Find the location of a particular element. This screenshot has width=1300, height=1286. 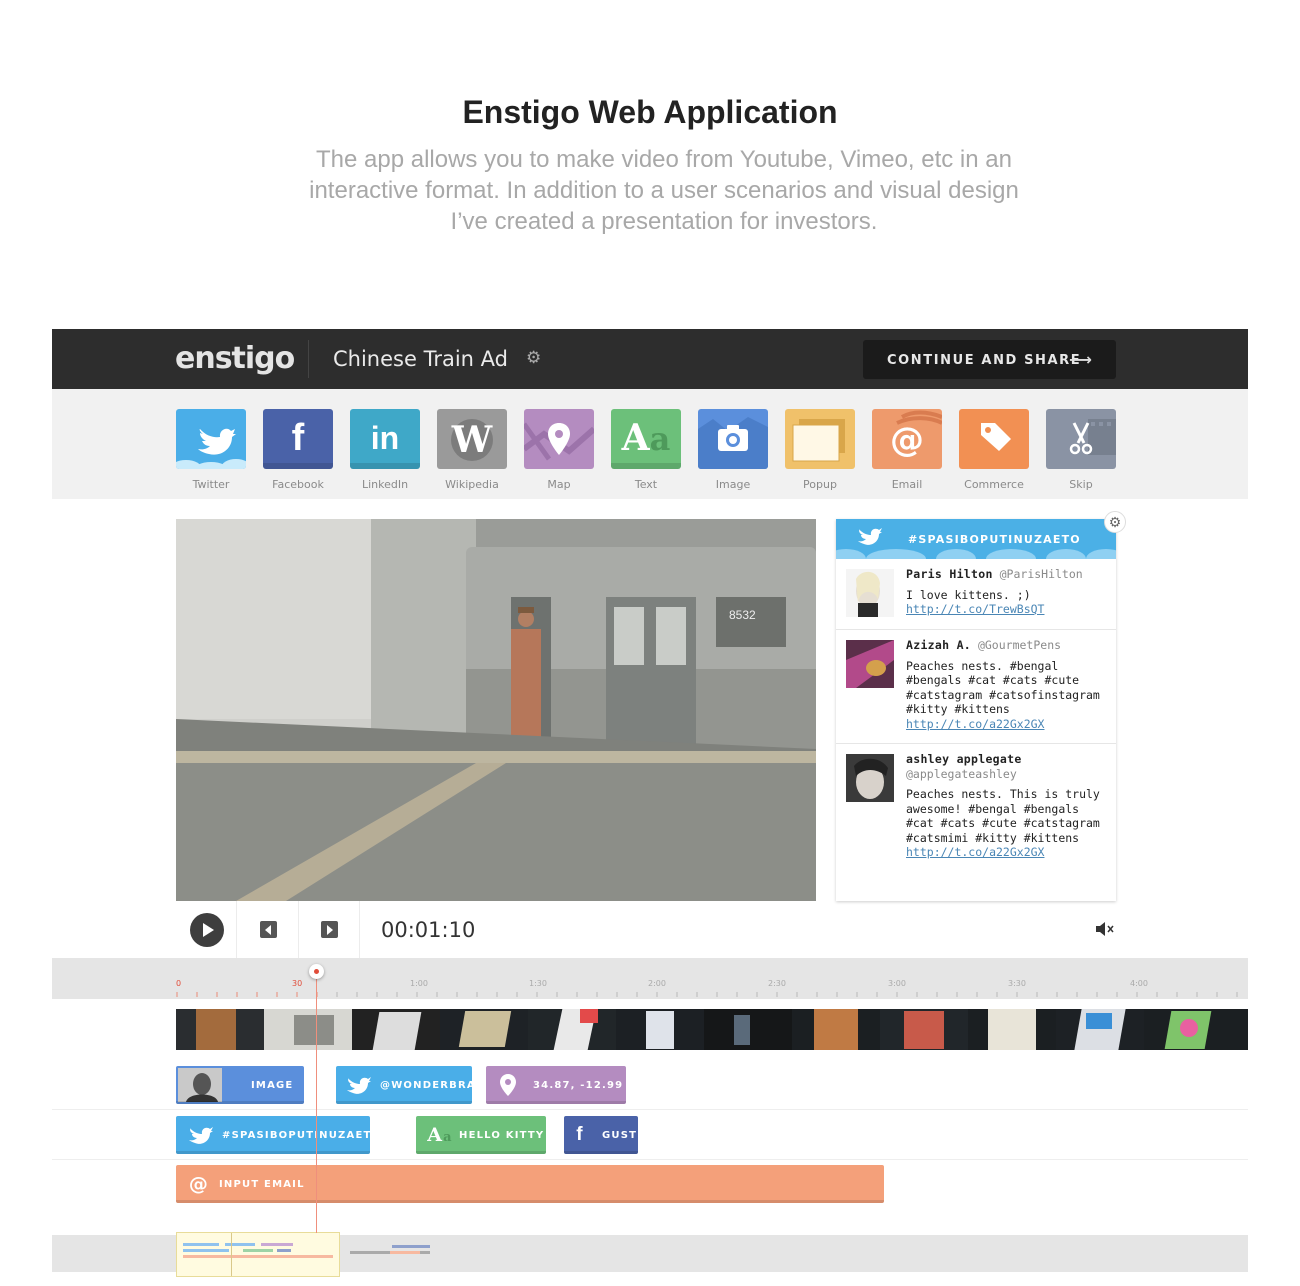

scissors-icon is located at coordinates (1092, 437).